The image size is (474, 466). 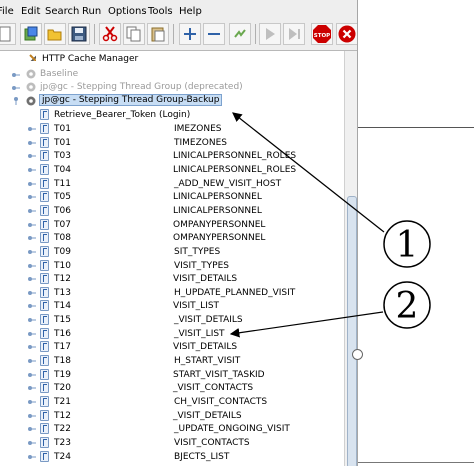 What do you see at coordinates (407, 306) in the screenshot?
I see `callout-2-number: 2` at bounding box center [407, 306].